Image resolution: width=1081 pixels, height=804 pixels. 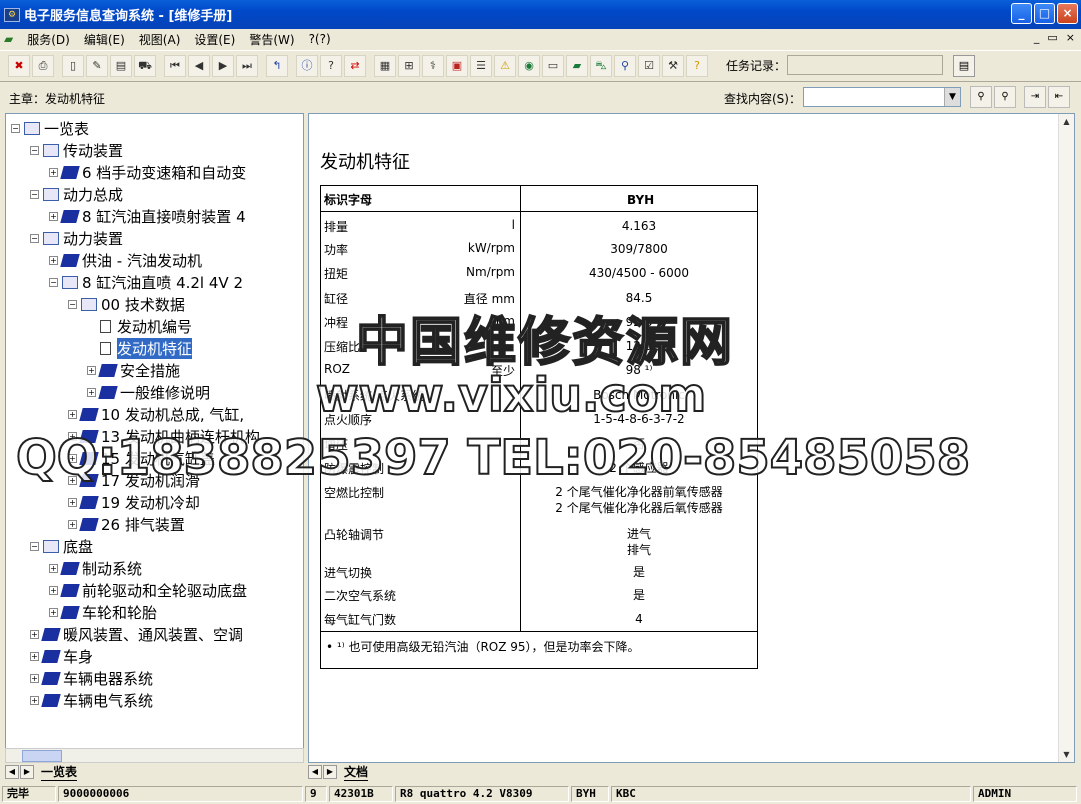 What do you see at coordinates (61, 546) in the screenshot?
I see `tree-item: − 底盘` at bounding box center [61, 546].